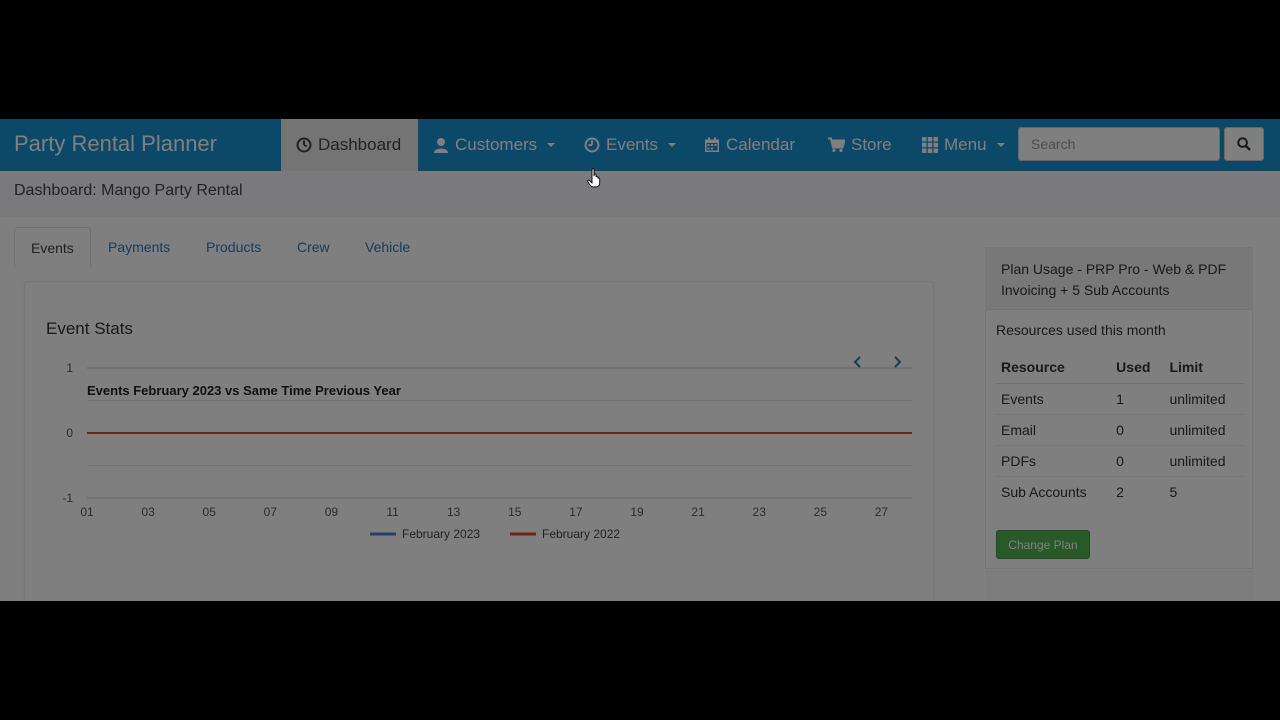  I want to click on nav-events: Events, so click(630, 145).